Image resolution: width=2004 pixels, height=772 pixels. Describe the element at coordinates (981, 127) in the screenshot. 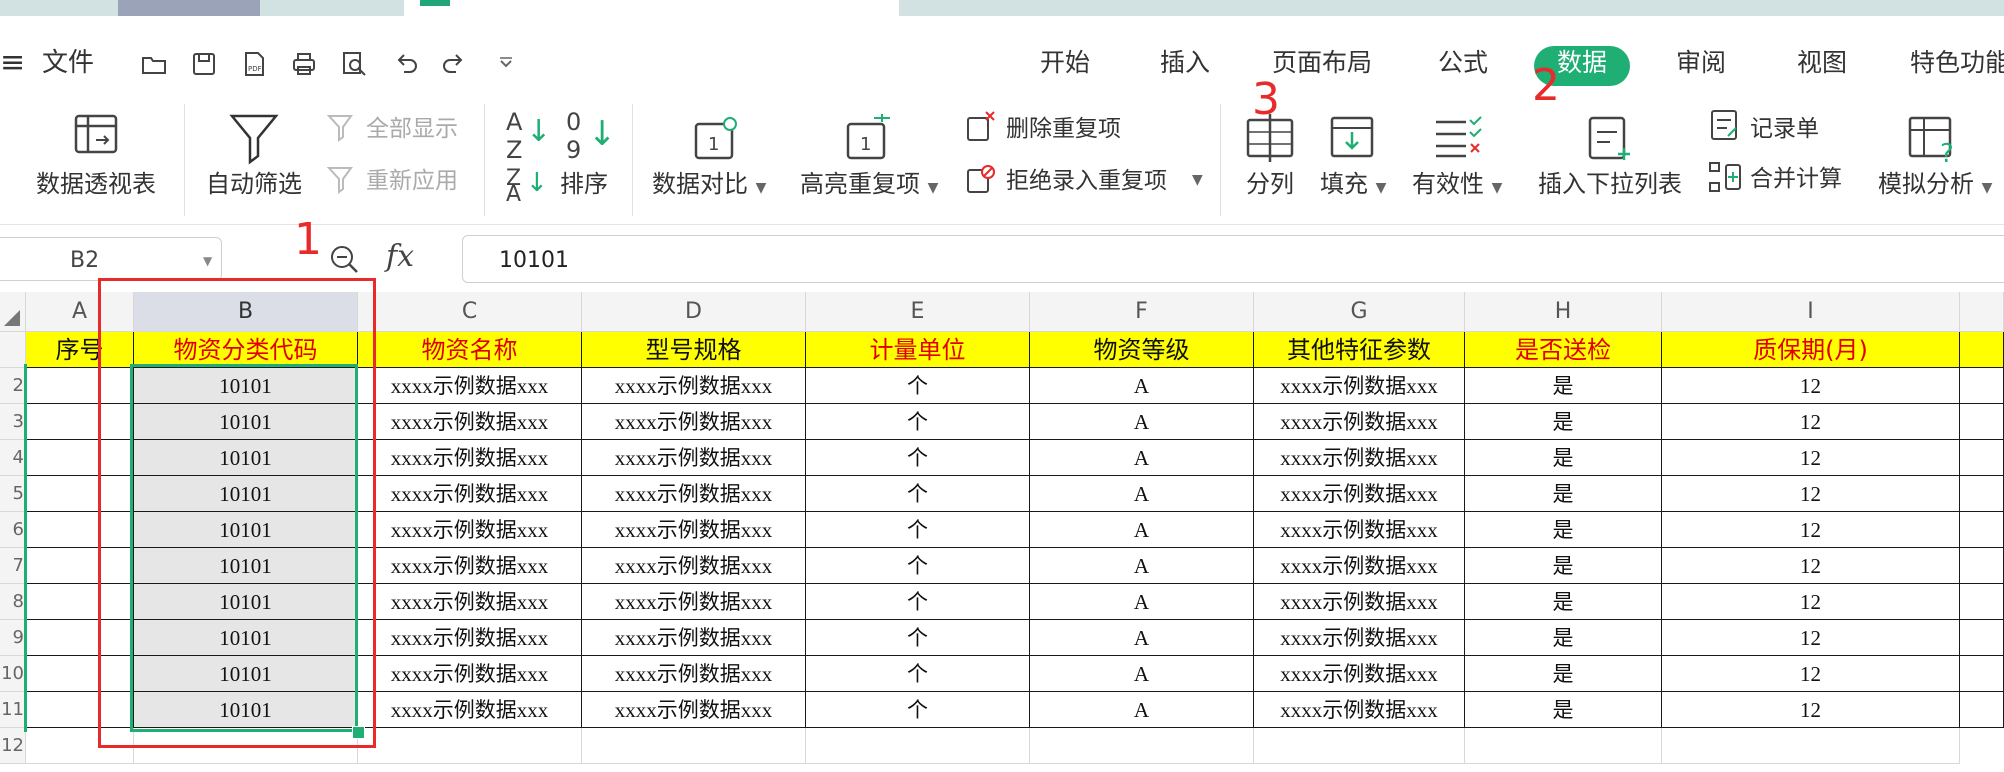

I see `remove-duplicates-icon` at that location.